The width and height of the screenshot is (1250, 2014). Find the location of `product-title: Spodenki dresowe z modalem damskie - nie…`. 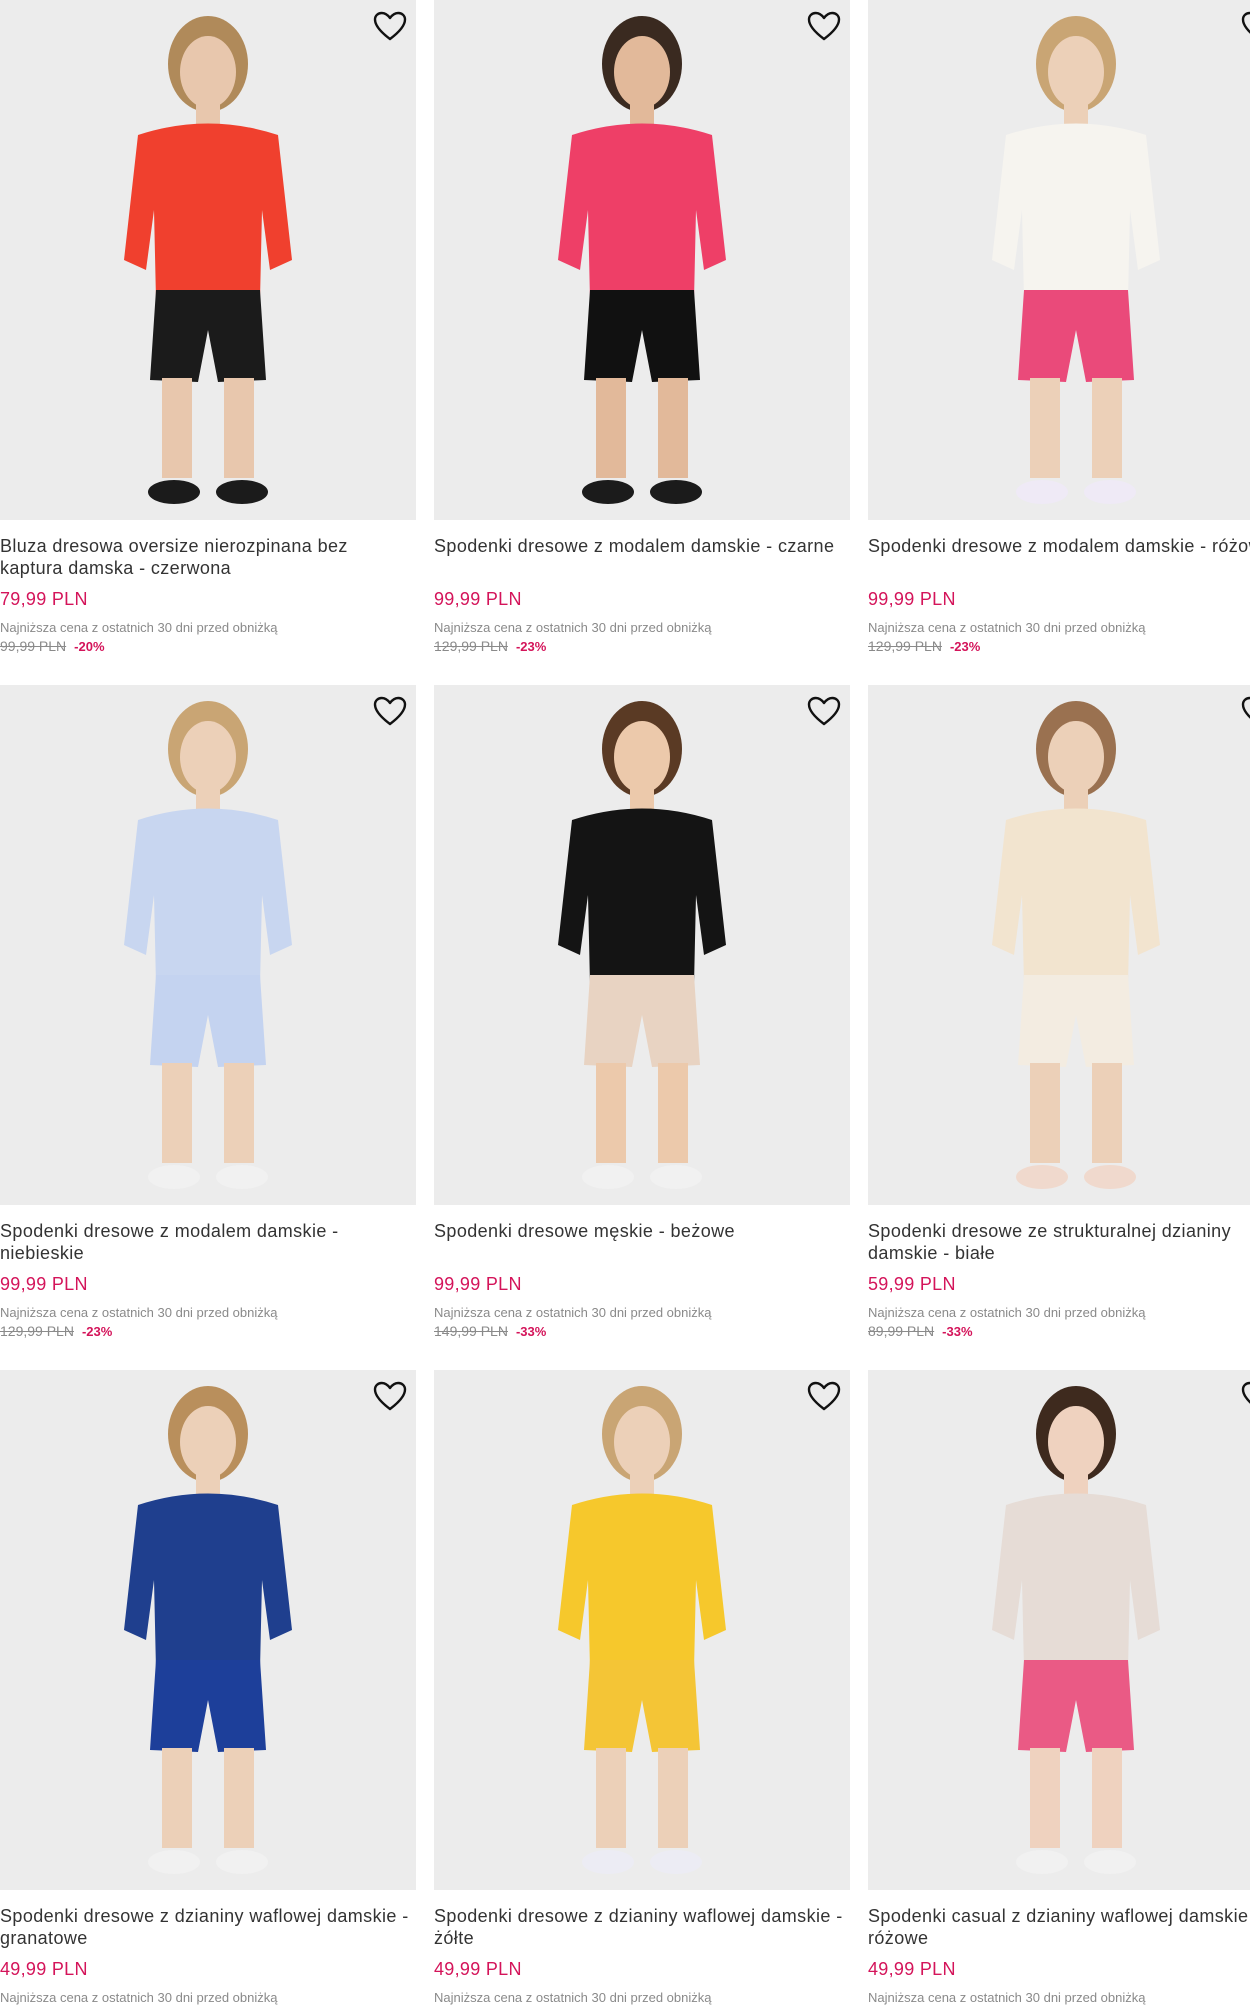

product-title: Spodenki dresowe z modalem damskie - nie… is located at coordinates (208, 1242).